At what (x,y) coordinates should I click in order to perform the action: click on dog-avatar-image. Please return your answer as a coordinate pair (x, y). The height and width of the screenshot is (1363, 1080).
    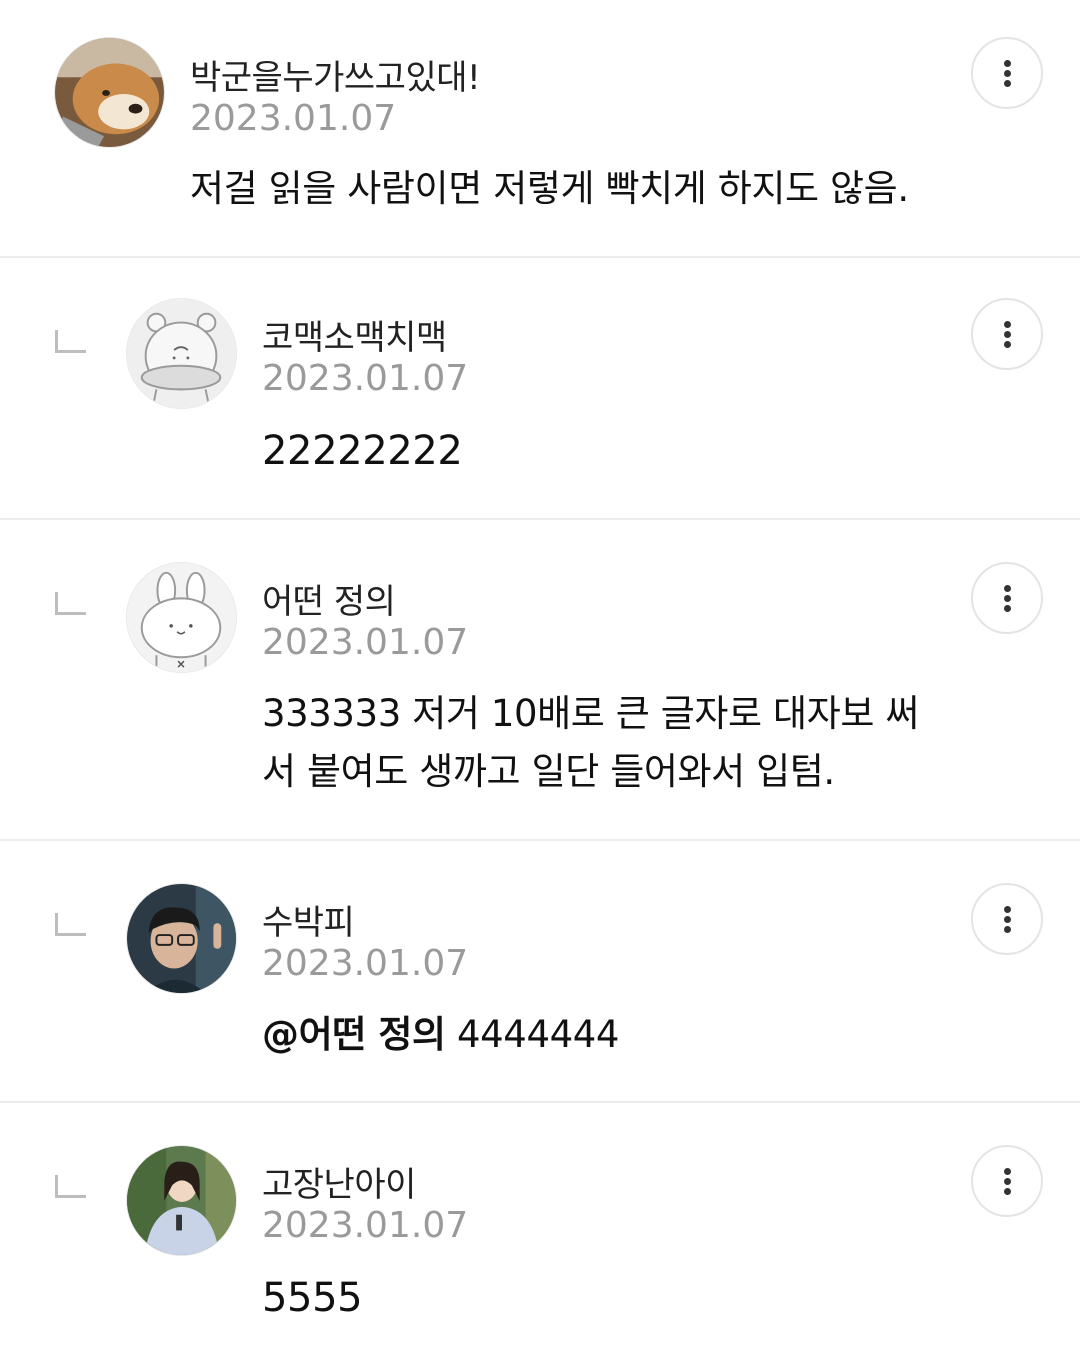
    Looking at the image, I should click on (109, 92).